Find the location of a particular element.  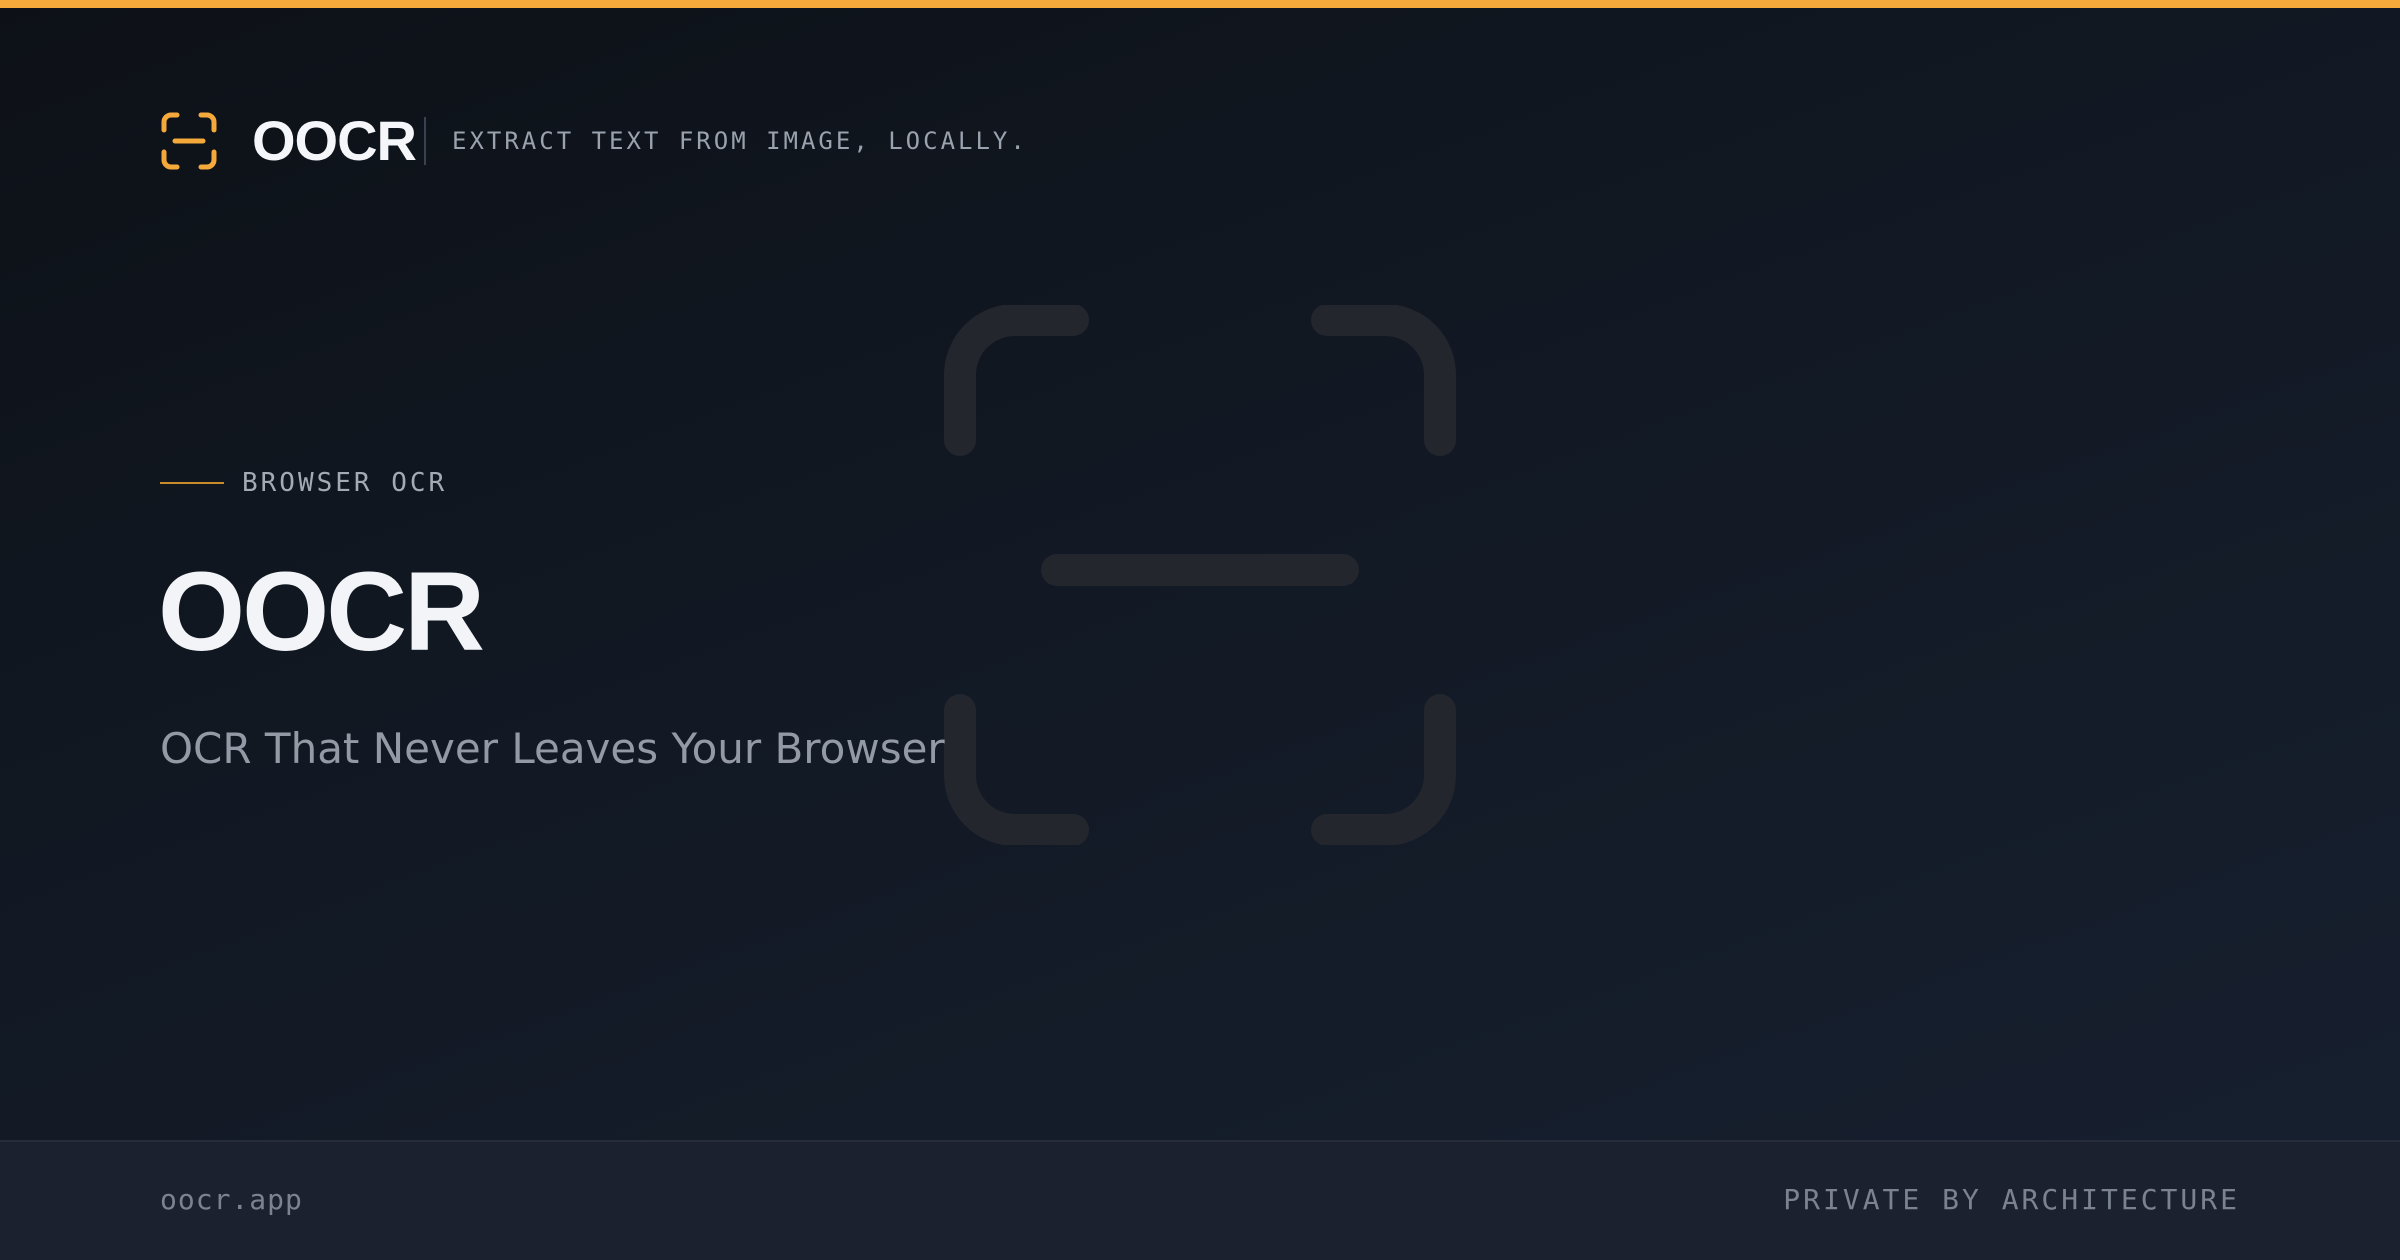

logo-name: OOCR is located at coordinates (334, 141).